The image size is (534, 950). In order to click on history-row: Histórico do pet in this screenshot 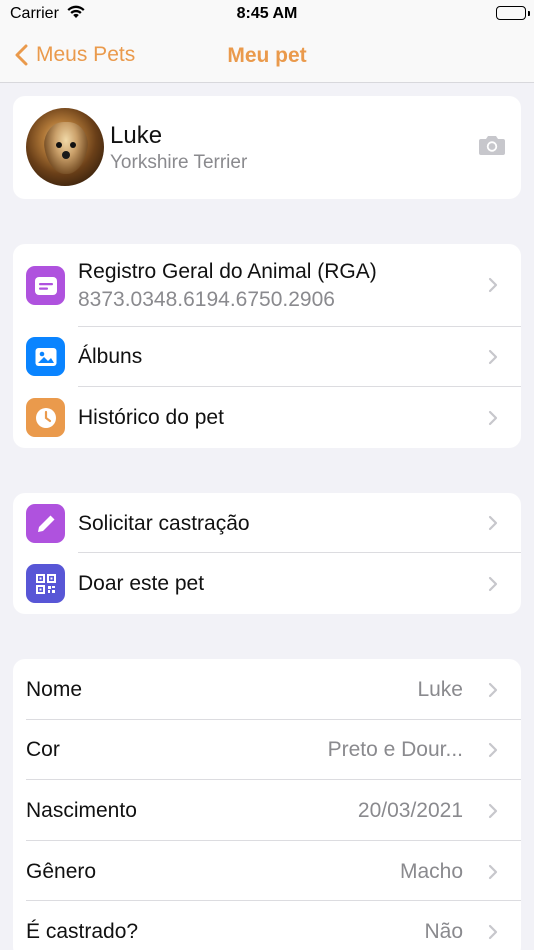, I will do `click(267, 417)`.